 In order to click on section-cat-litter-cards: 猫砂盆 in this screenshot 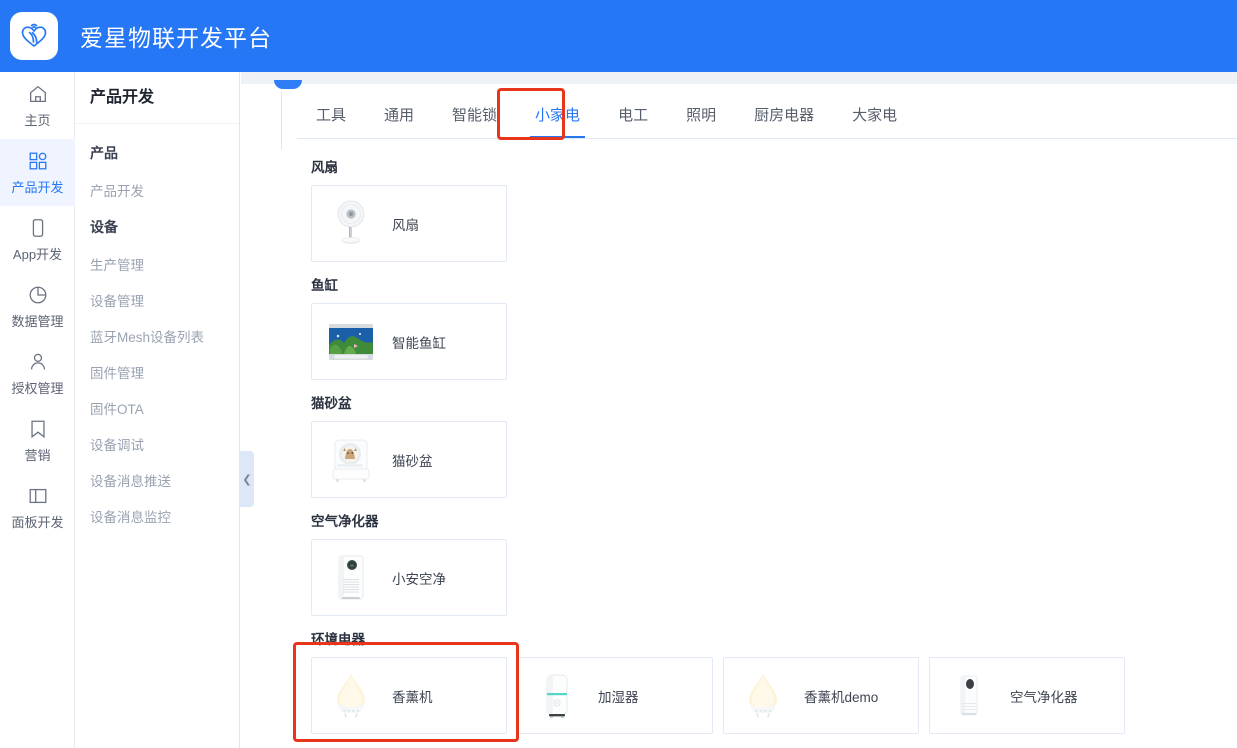, I will do `click(765, 459)`.